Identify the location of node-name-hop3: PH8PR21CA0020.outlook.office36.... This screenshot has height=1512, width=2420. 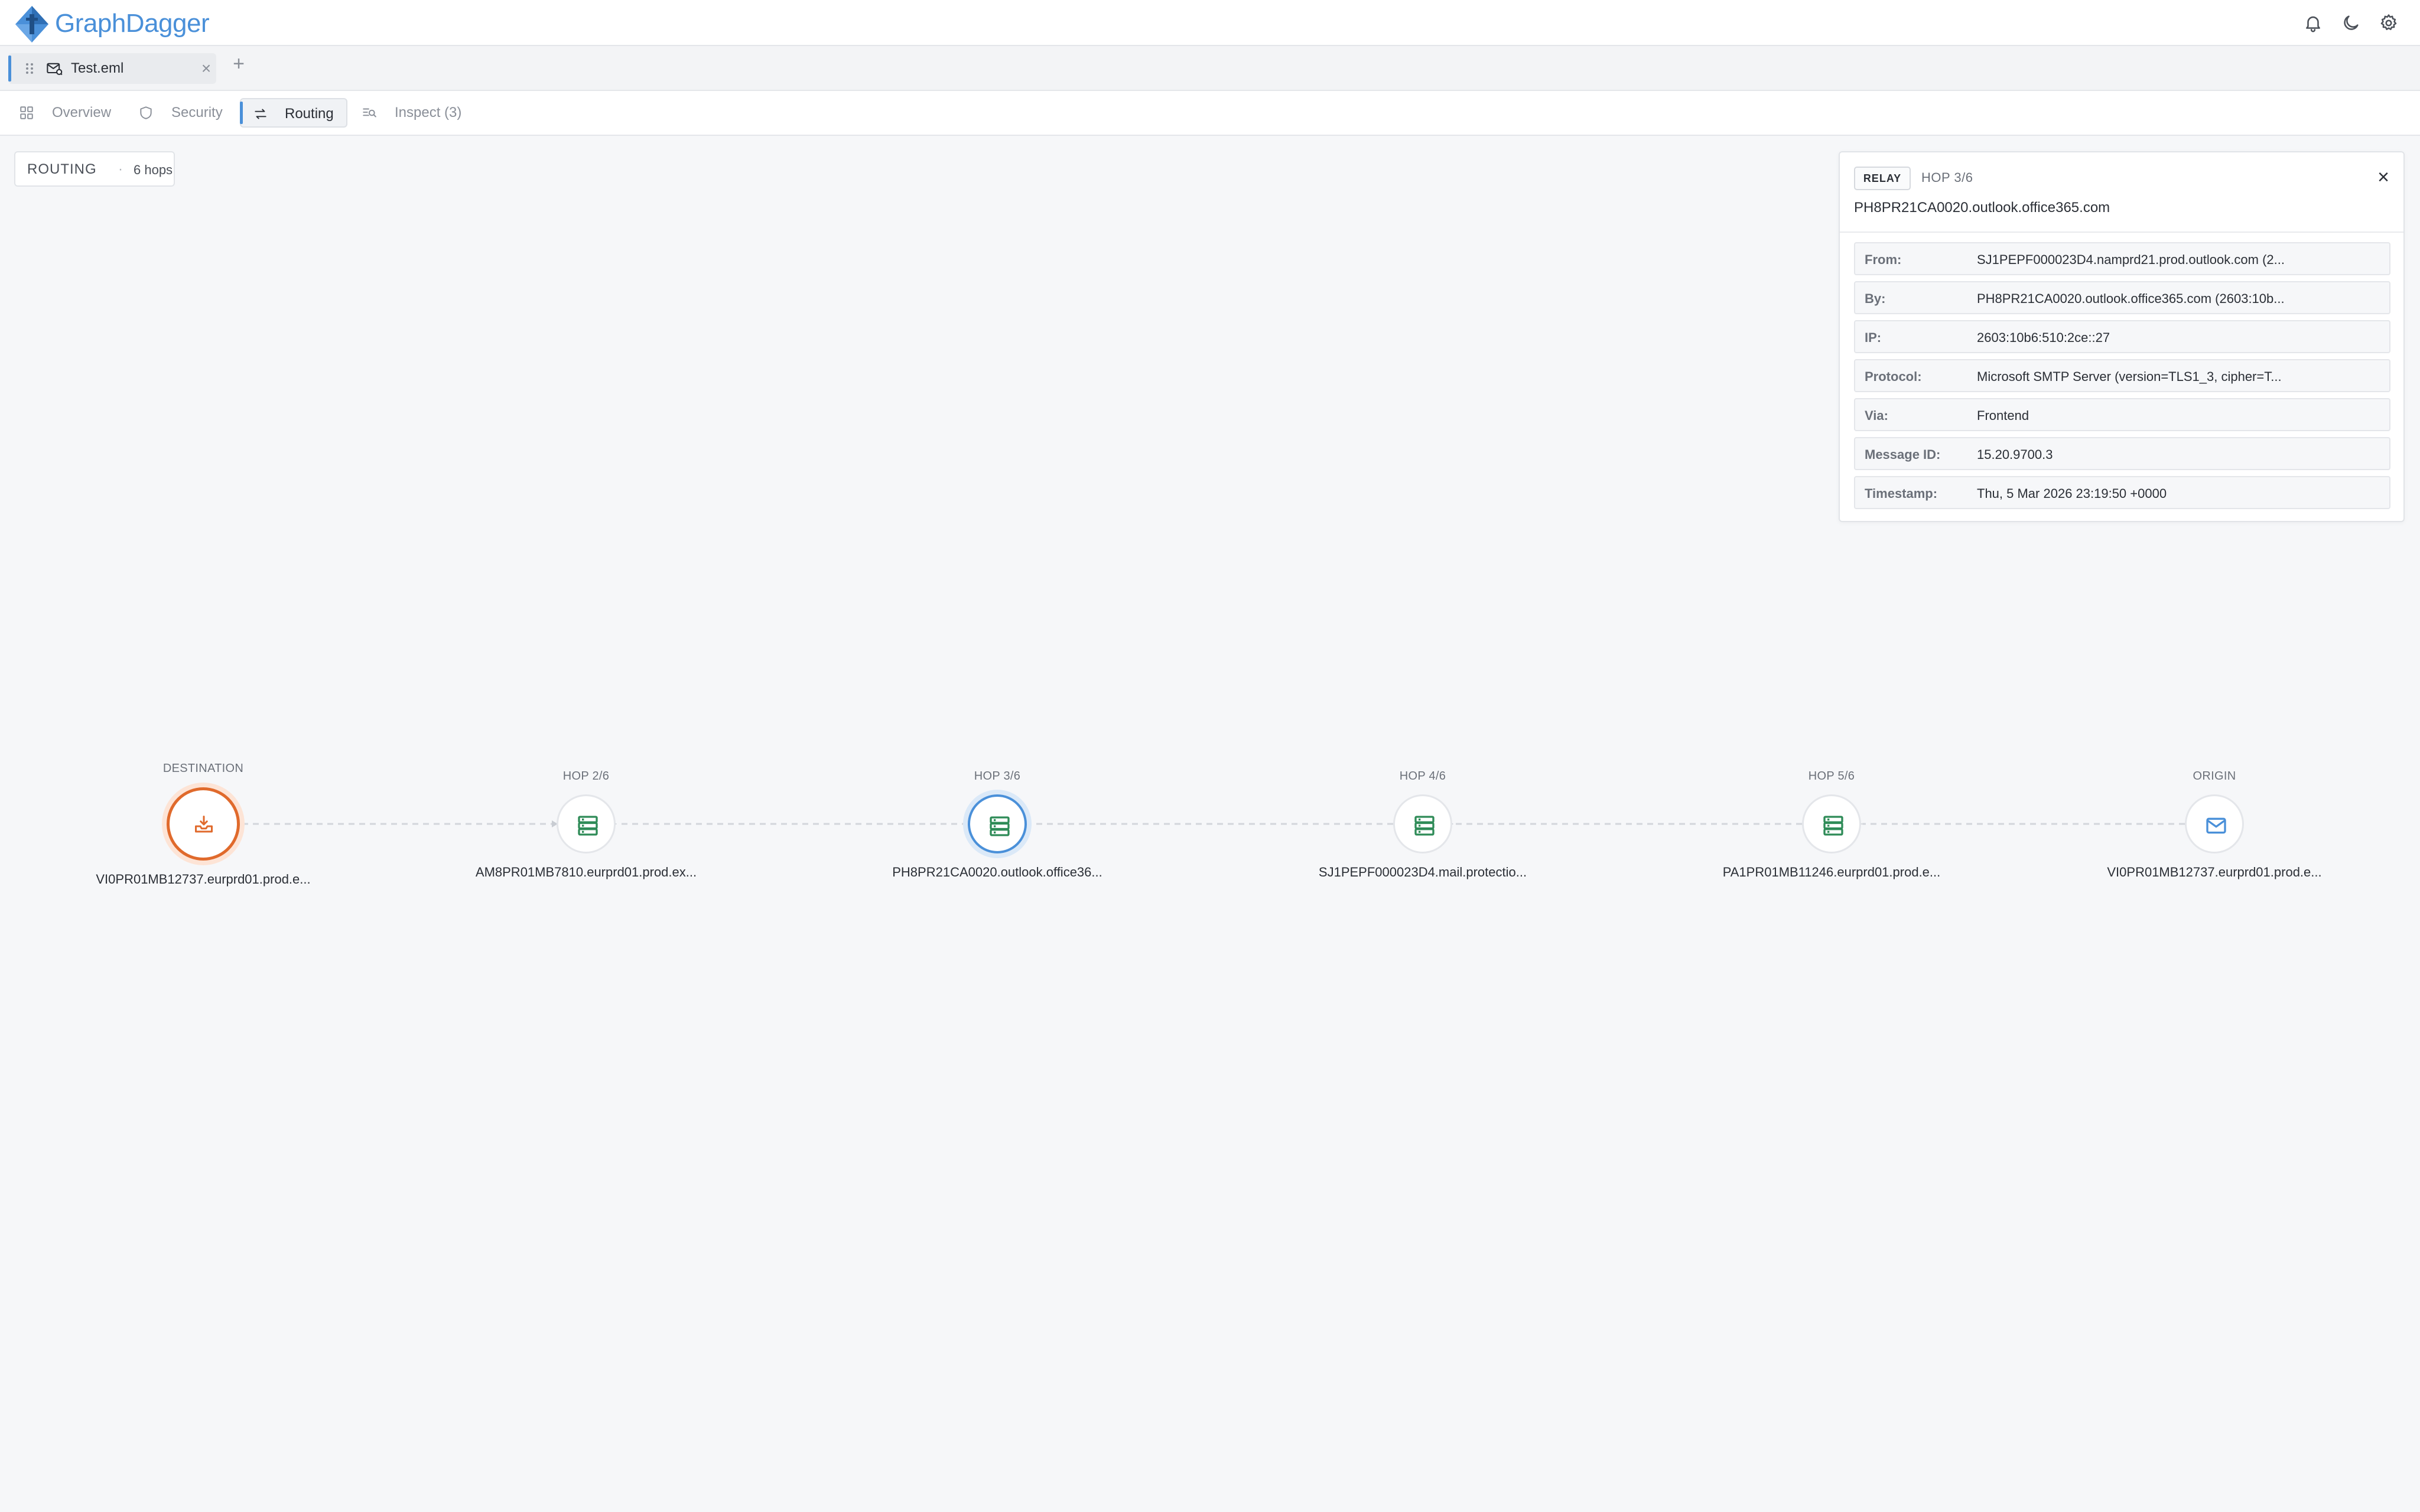
(997, 872).